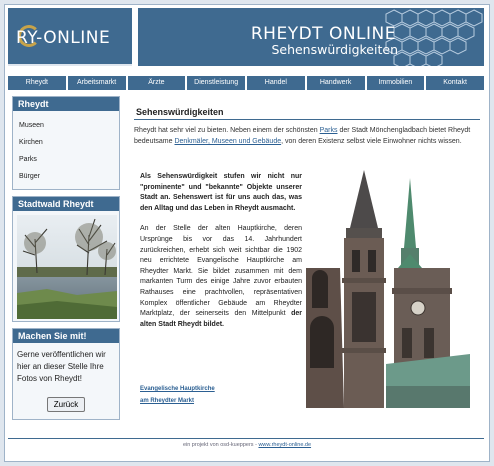 Image resolution: width=494 pixels, height=466 pixels. I want to click on sidebar-promo-title: Machen Sie mit!, so click(66, 336).